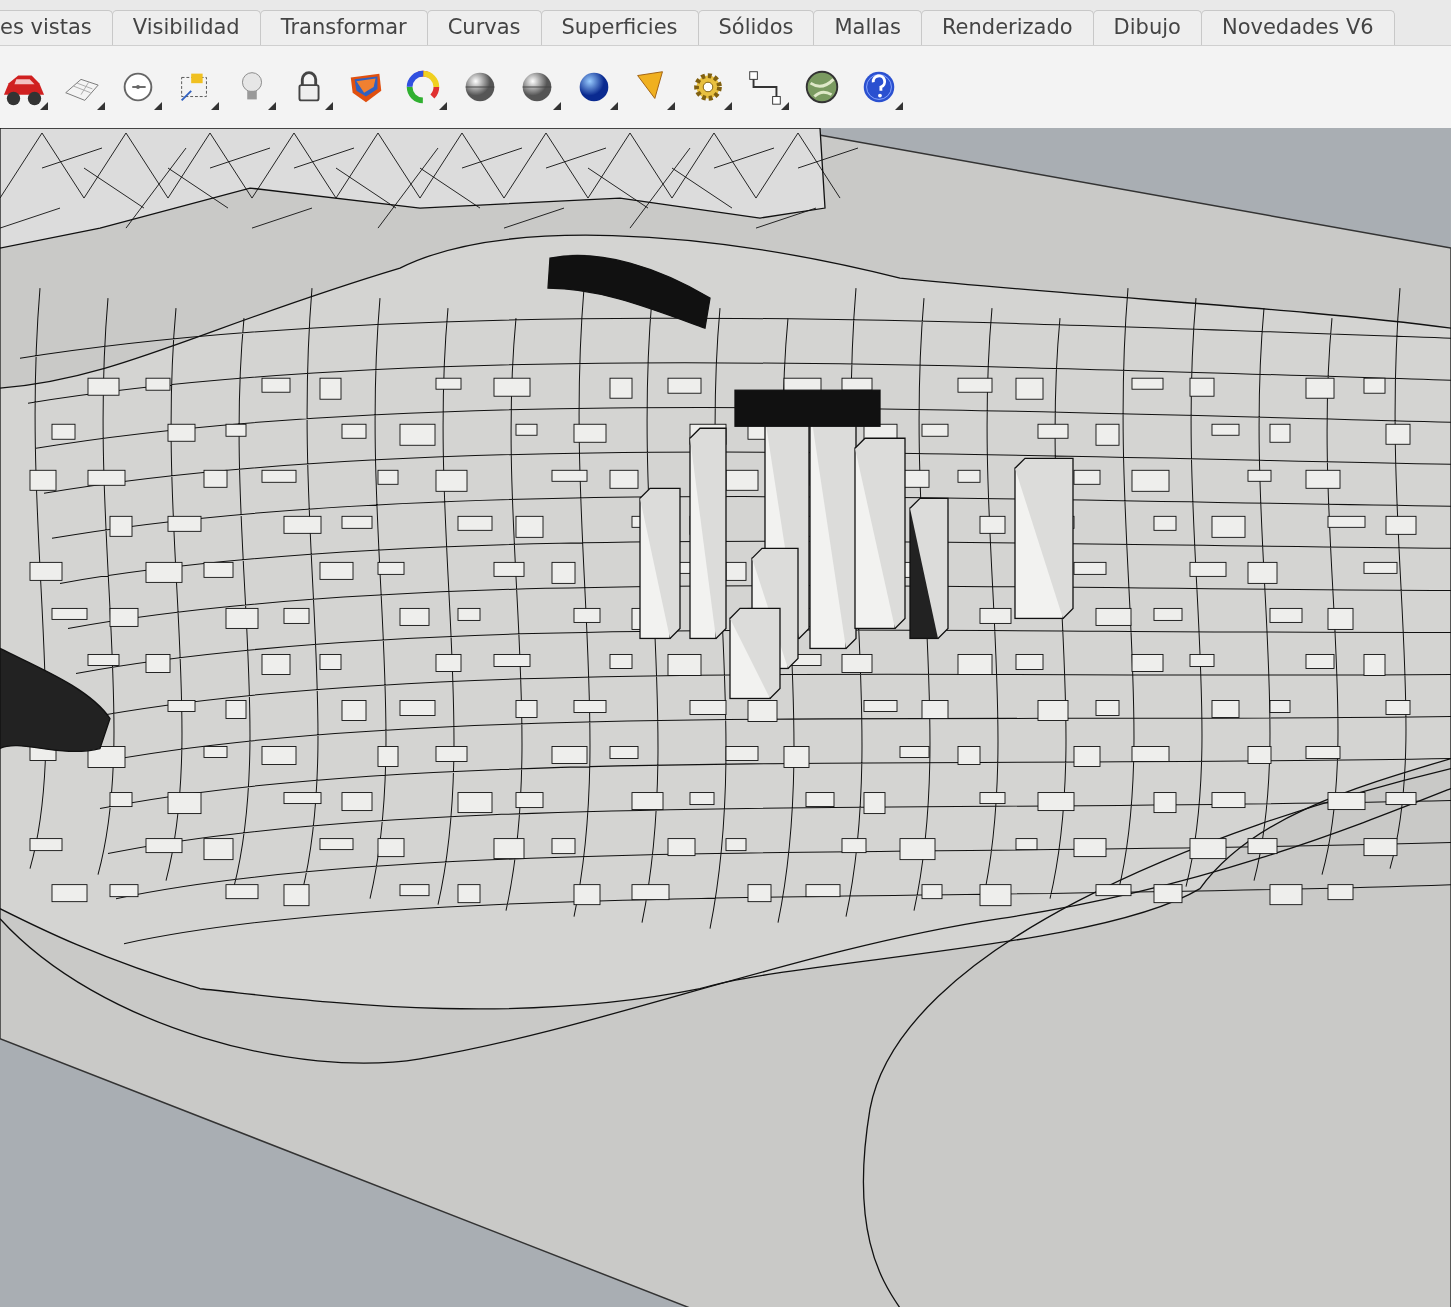  What do you see at coordinates (186, 27) in the screenshot?
I see `ribbon-tab: Visibilidad` at bounding box center [186, 27].